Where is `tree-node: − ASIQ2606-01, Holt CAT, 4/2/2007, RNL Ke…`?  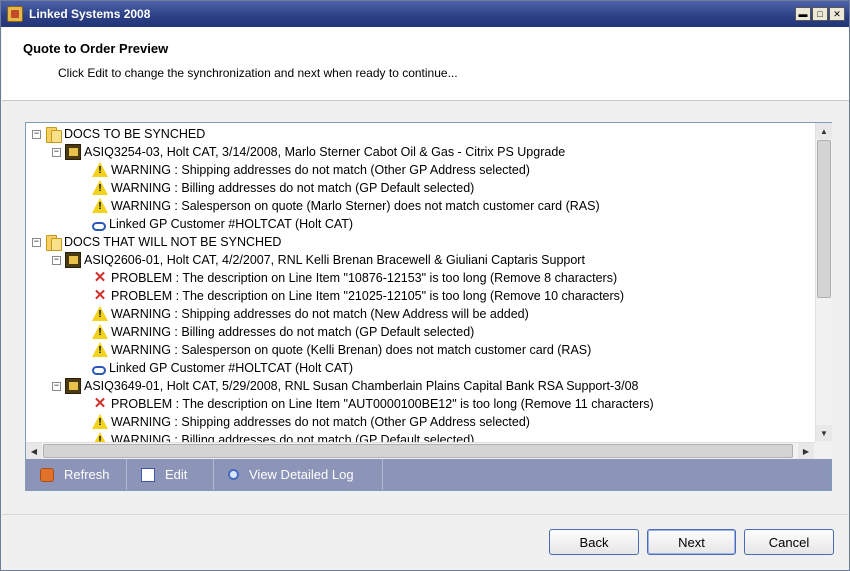 tree-node: − ASIQ2606-01, Holt CAT, 4/2/2007, RNL Ke… is located at coordinates (318, 260).